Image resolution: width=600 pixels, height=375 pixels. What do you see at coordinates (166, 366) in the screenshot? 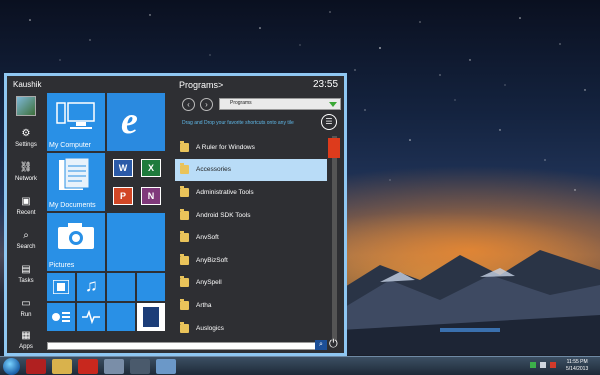
I see `window-icon` at bounding box center [166, 366].